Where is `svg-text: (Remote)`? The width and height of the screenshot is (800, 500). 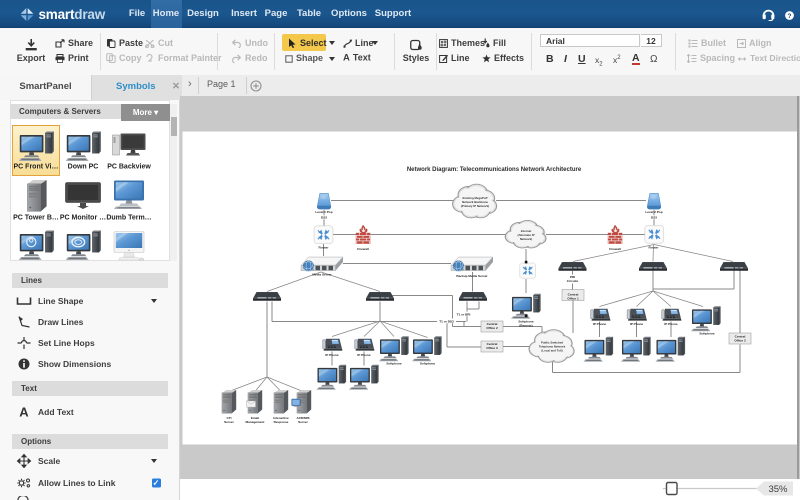 svg-text: (Remote) is located at coordinates (525, 326).